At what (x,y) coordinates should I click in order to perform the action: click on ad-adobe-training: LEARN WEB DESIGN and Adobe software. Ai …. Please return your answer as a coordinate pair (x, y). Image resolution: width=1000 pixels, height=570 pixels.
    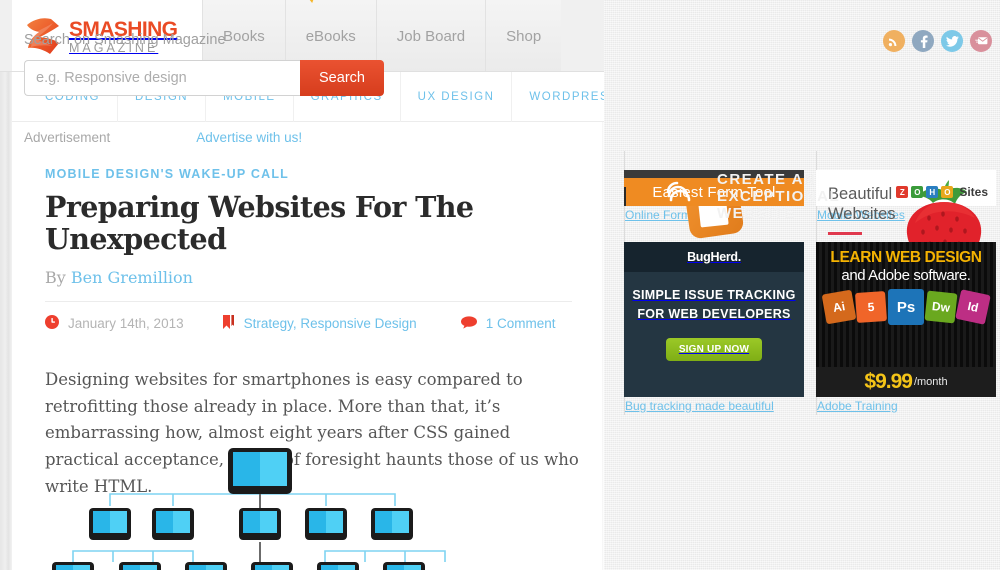
    Looking at the image, I should click on (906, 319).